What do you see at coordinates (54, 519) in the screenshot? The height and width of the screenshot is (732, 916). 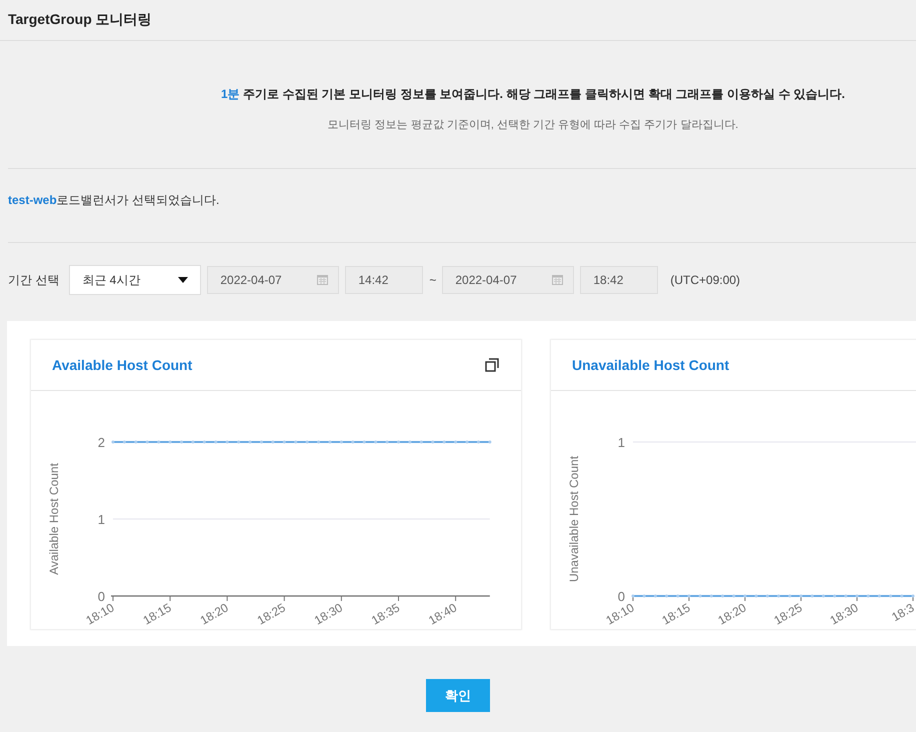 I see `axis-title: Available Host Count` at bounding box center [54, 519].